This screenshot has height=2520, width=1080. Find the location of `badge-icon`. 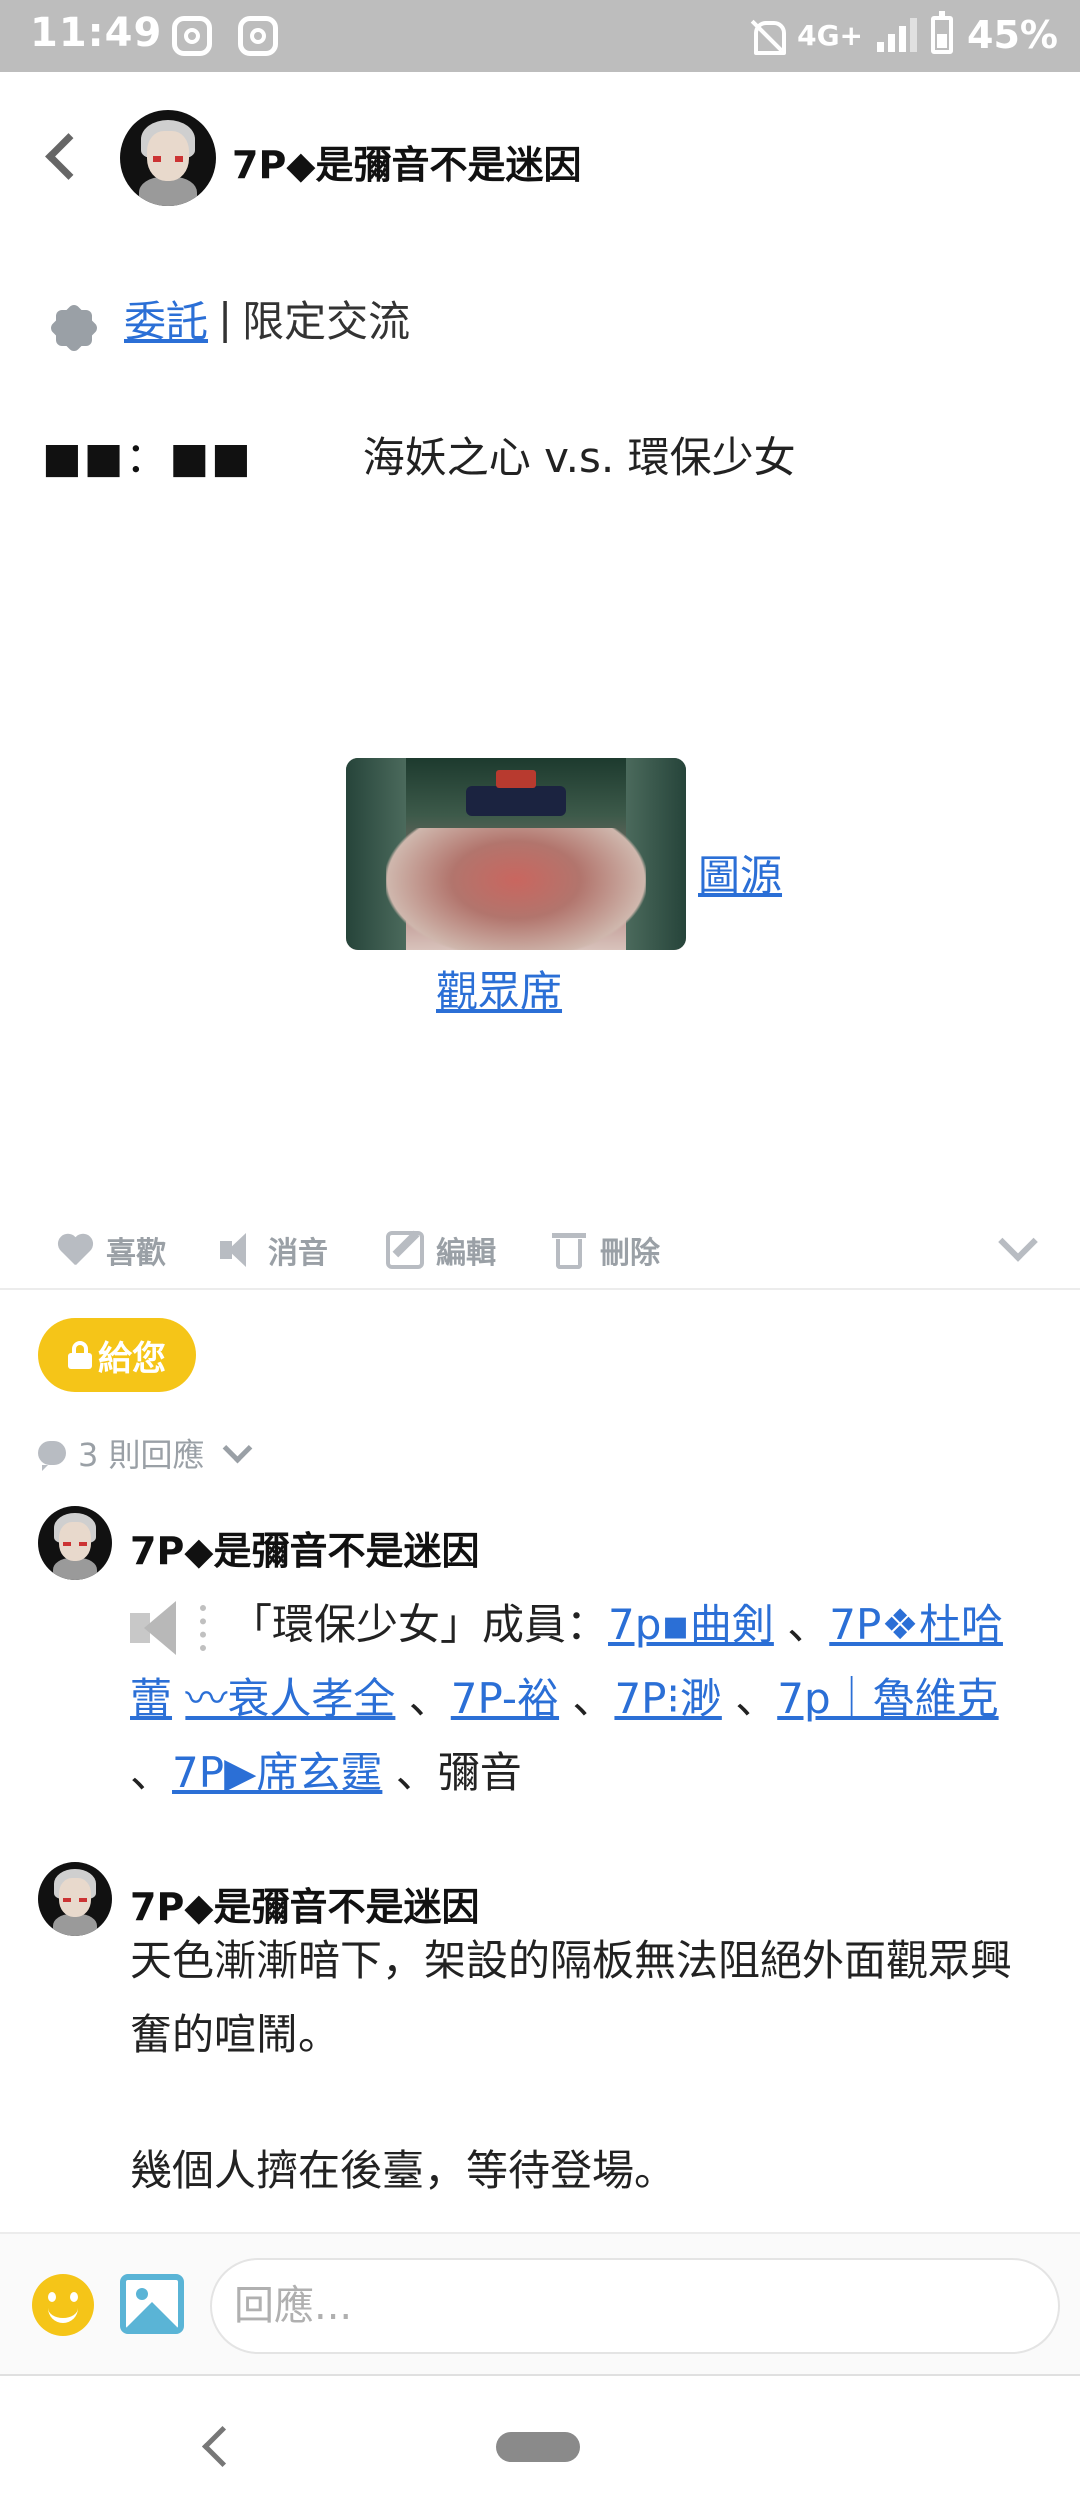

badge-icon is located at coordinates (74, 328).